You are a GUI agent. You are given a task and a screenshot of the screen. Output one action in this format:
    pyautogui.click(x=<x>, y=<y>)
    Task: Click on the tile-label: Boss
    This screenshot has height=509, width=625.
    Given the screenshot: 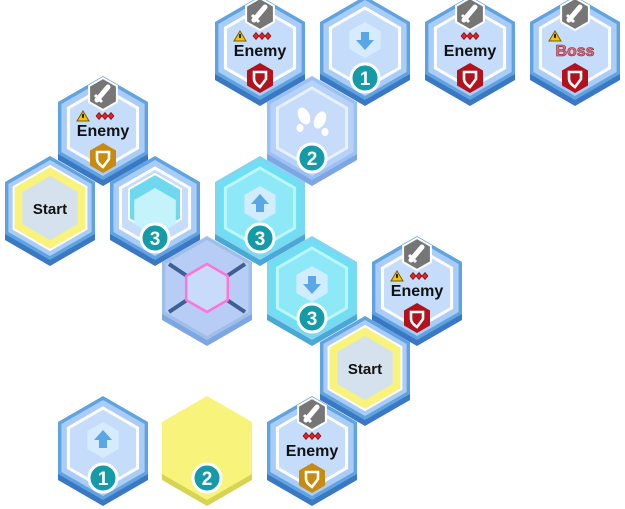 What is the action you would take?
    pyautogui.click(x=574, y=51)
    